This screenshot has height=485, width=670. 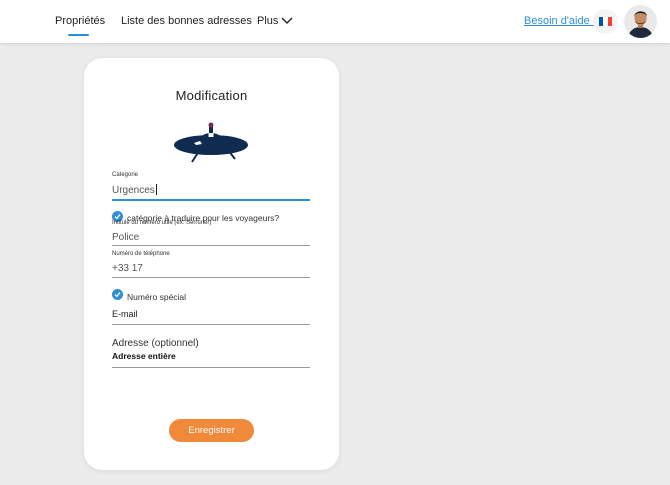 I want to click on user-avatar, so click(x=640, y=21).